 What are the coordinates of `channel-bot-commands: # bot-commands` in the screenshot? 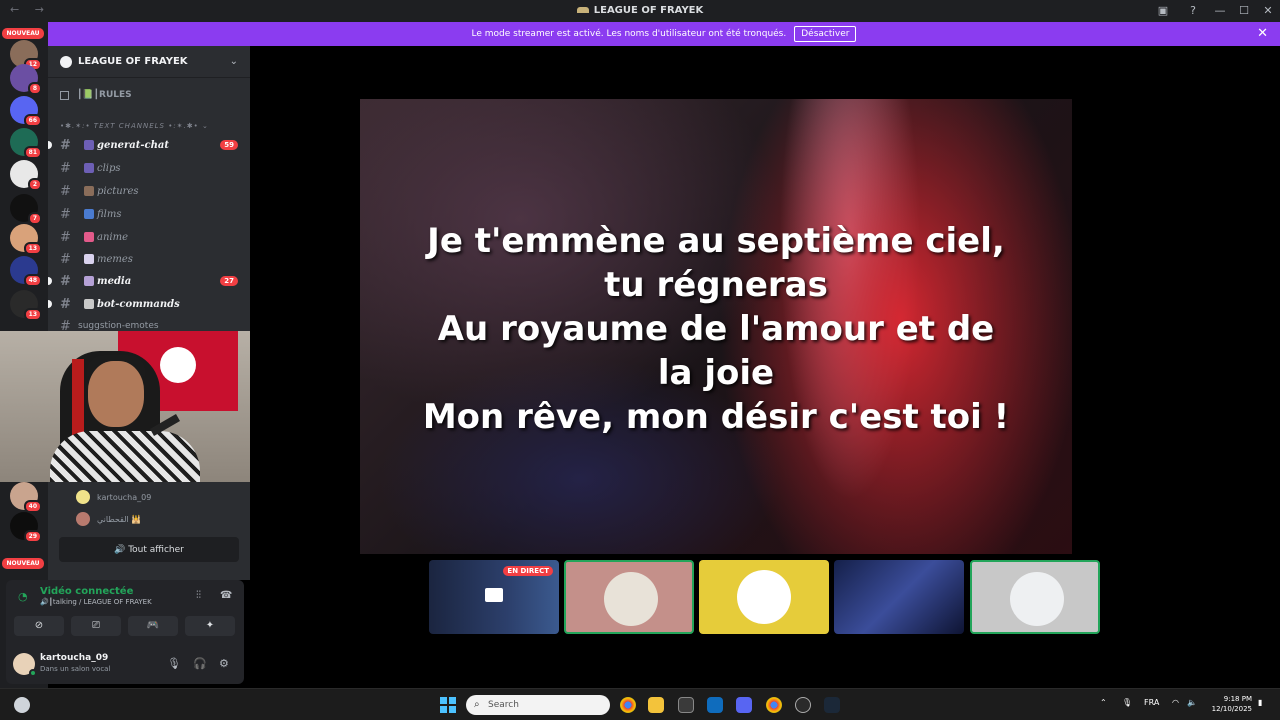 It's located at (146, 304).